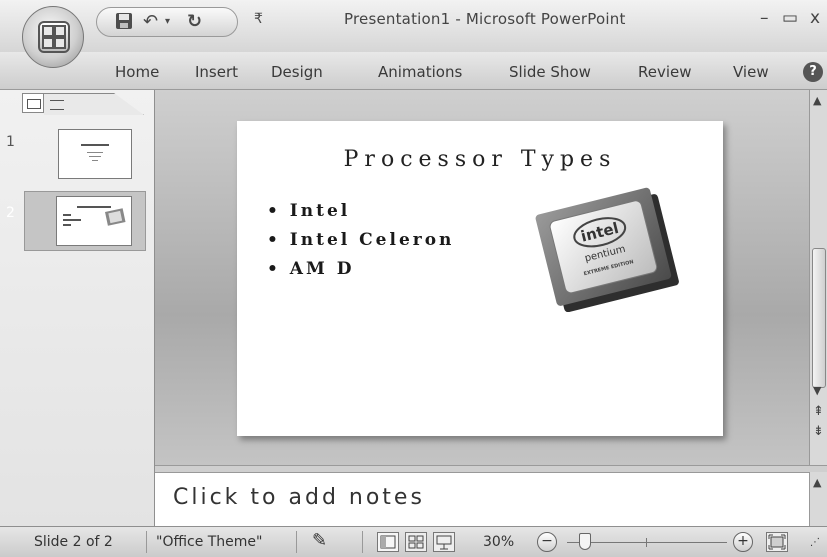  Describe the element at coordinates (480, 159) in the screenshot. I see `slide-title: Processor Types` at that location.